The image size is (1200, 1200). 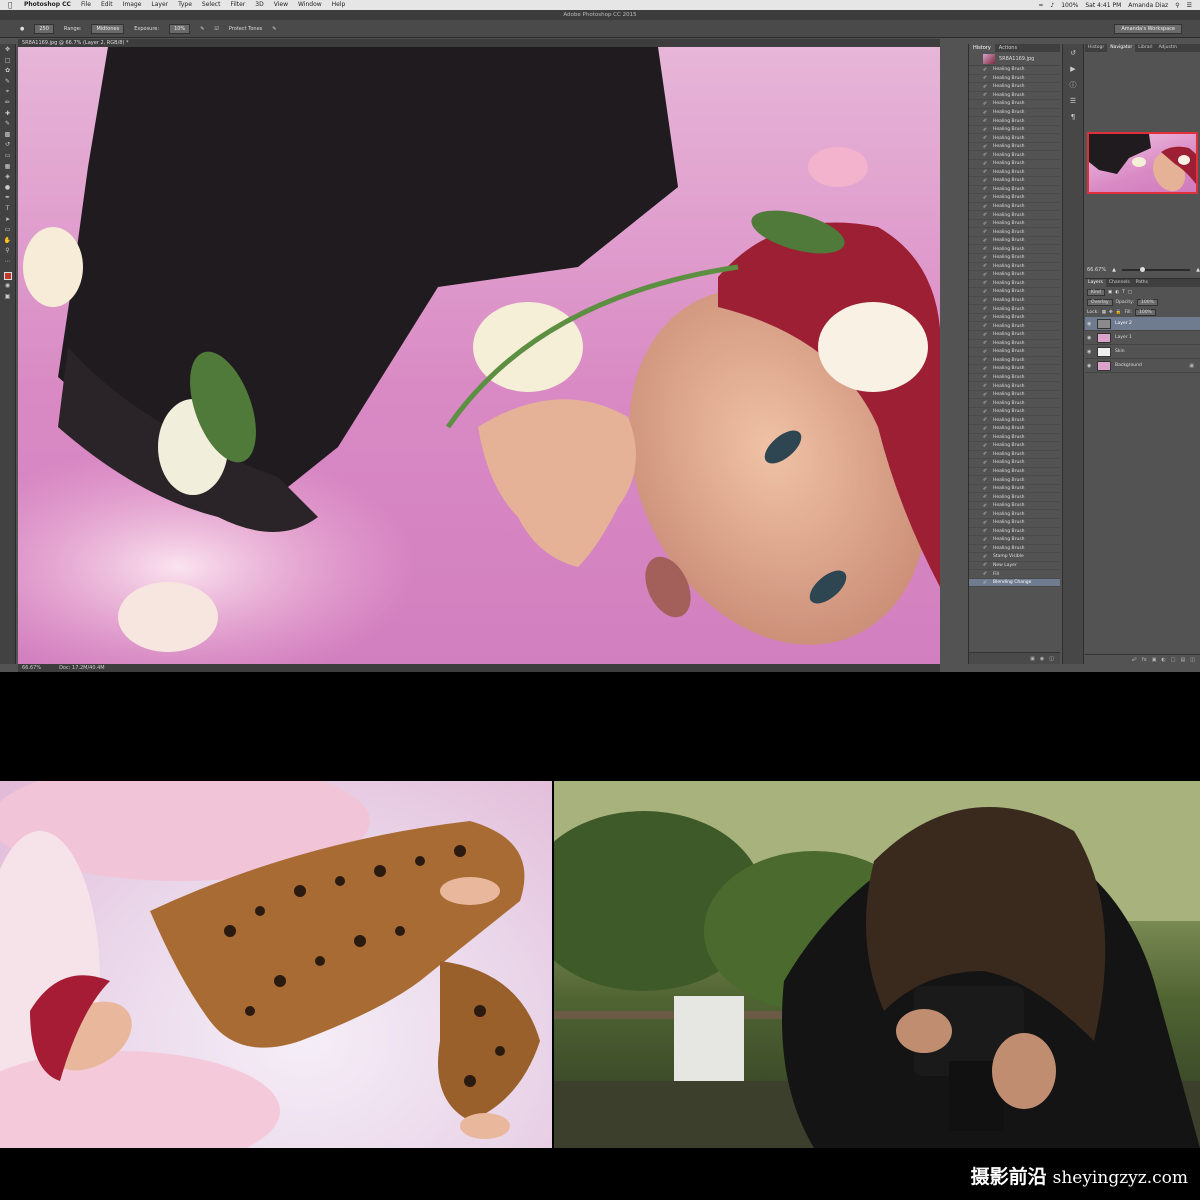 What do you see at coordinates (8, 208) in the screenshot?
I see `type-tool-icon: T` at bounding box center [8, 208].